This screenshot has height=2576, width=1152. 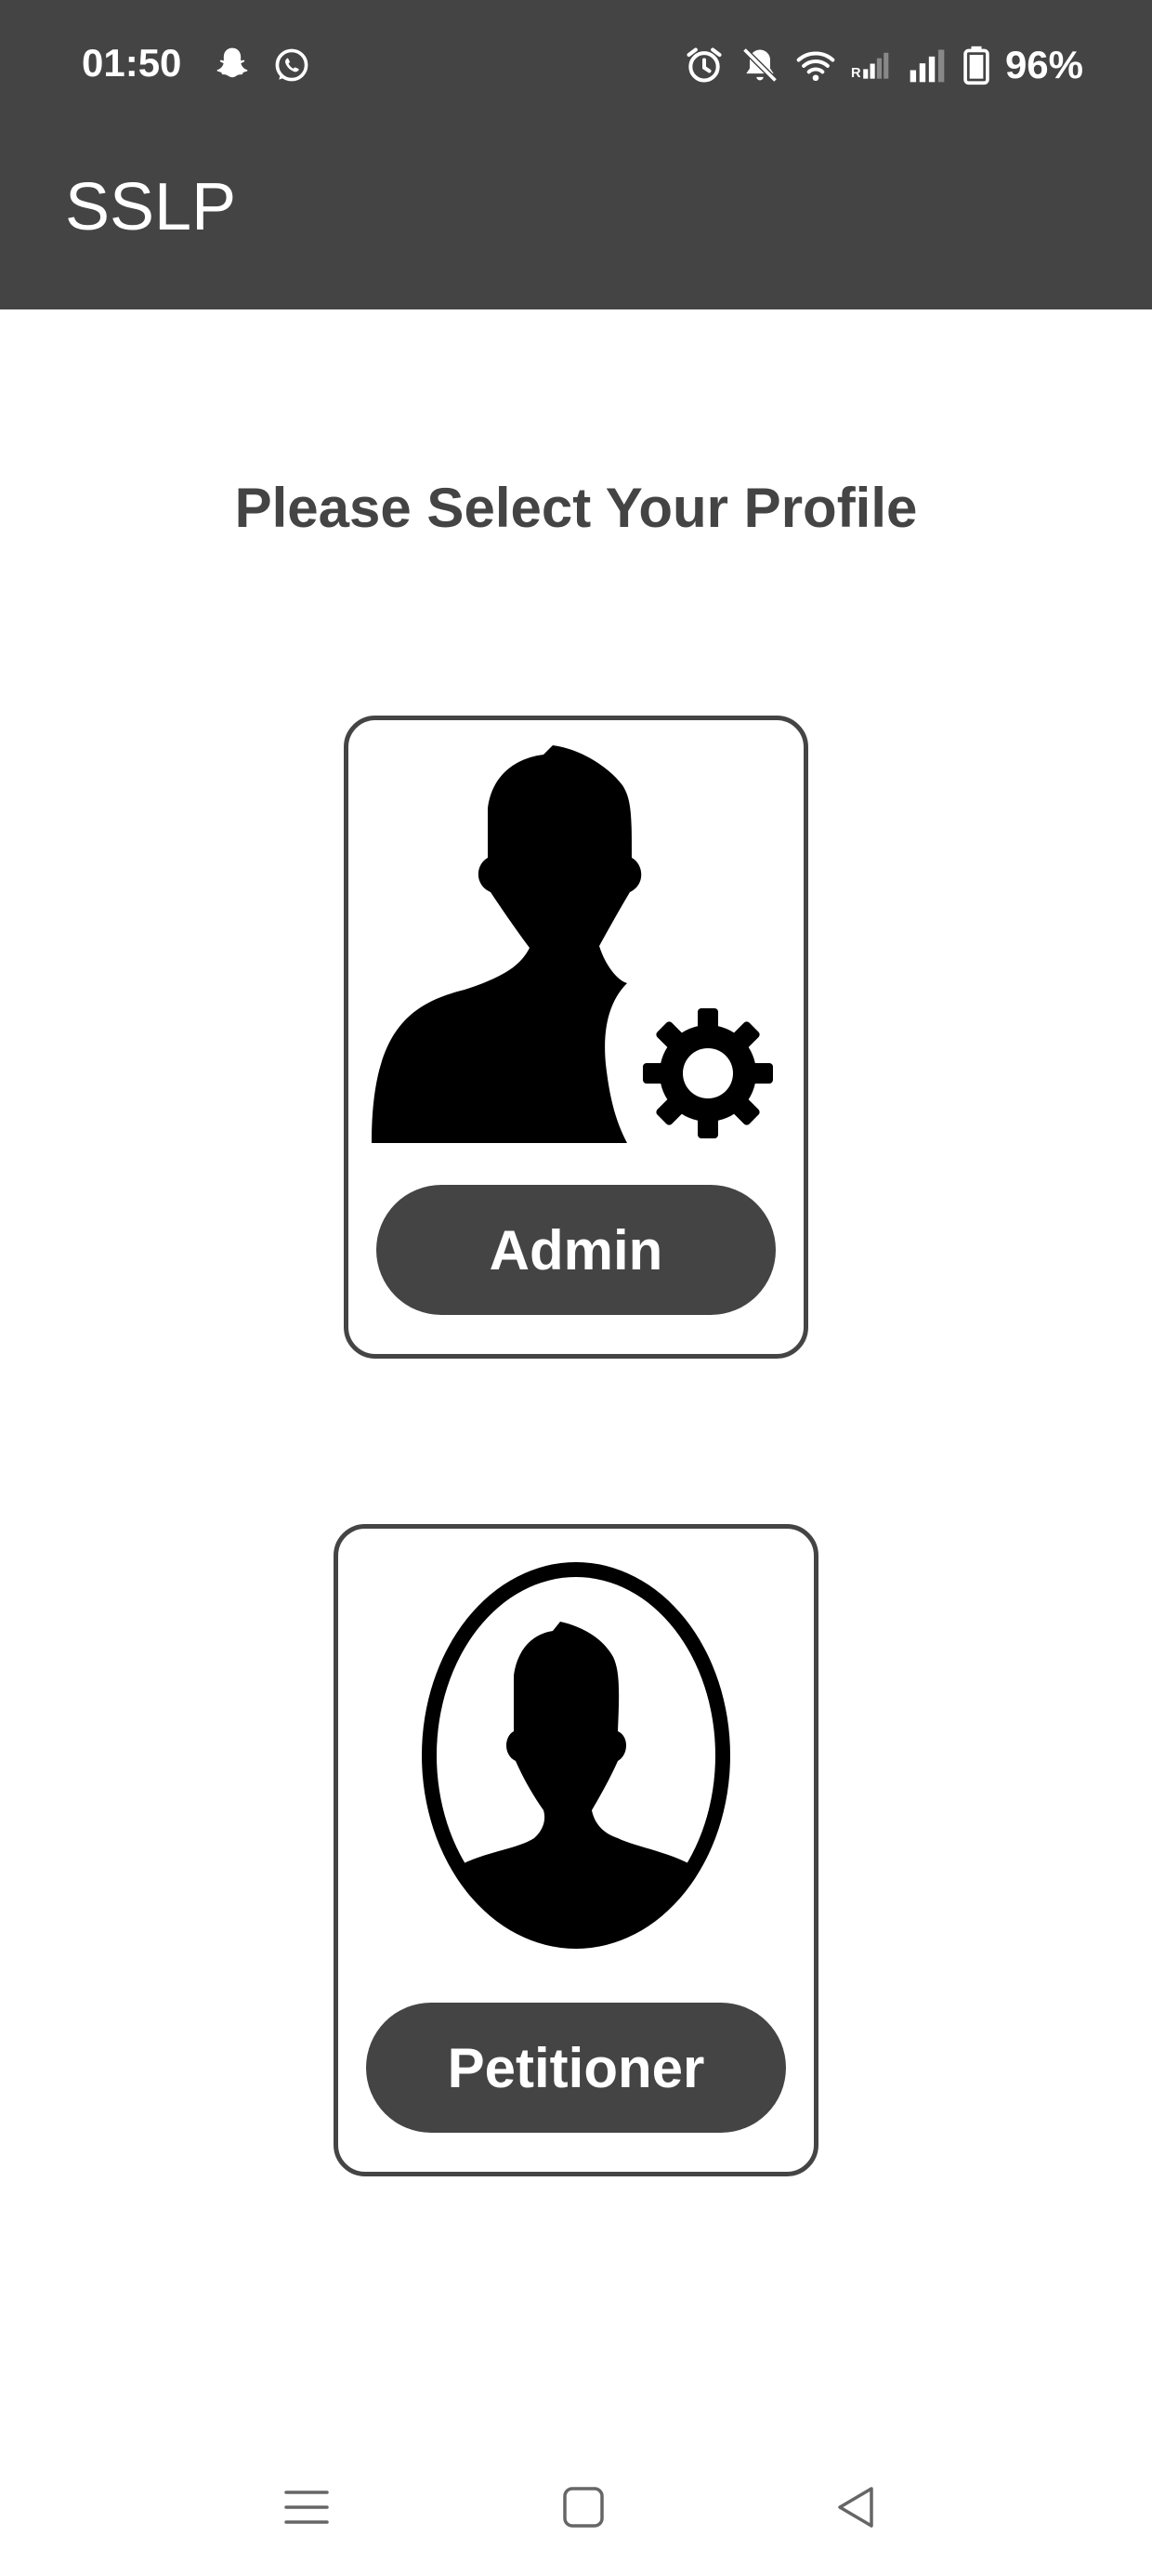 I want to click on petitioner-profile-card: Petitioner, so click(x=576, y=1850).